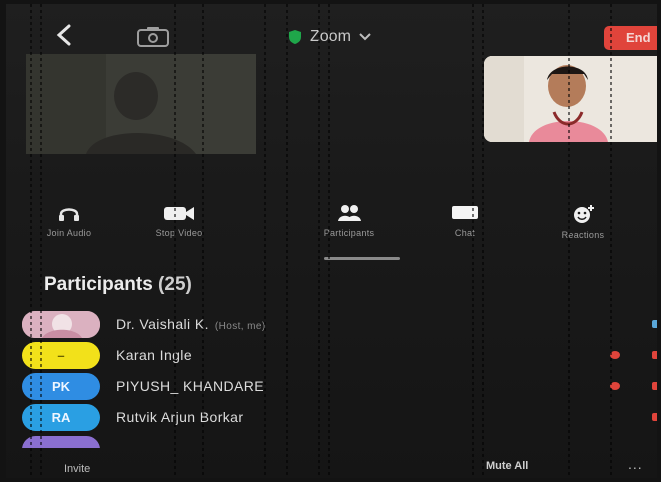 The height and width of the screenshot is (482, 661). I want to click on headphones-icon, so click(69, 214).